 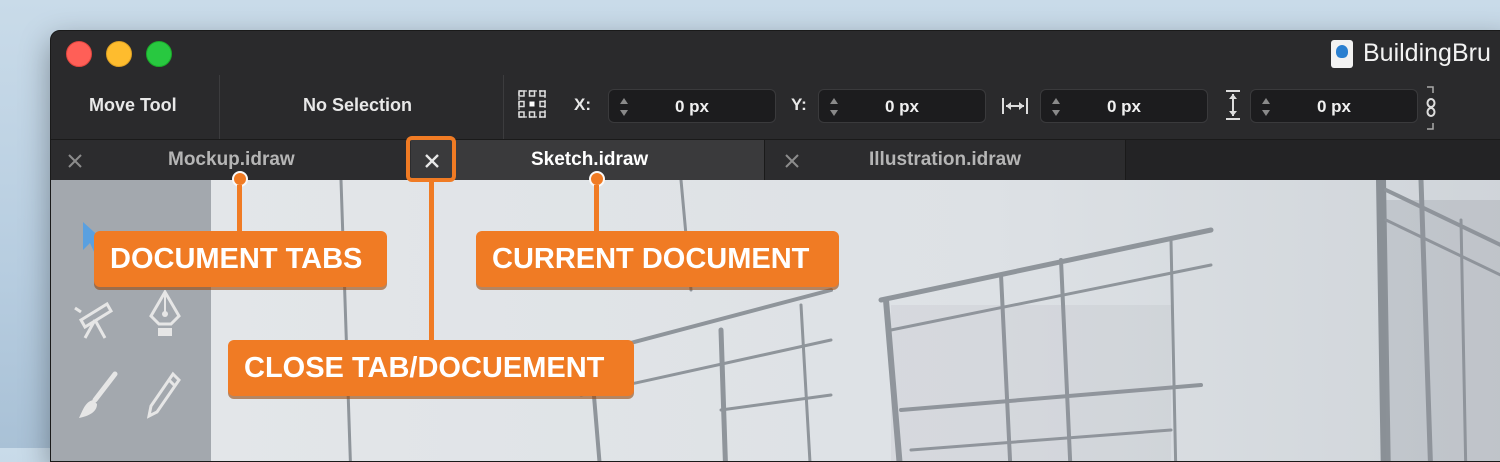 What do you see at coordinates (1015, 106) in the screenshot?
I see `width-arrows-icon` at bounding box center [1015, 106].